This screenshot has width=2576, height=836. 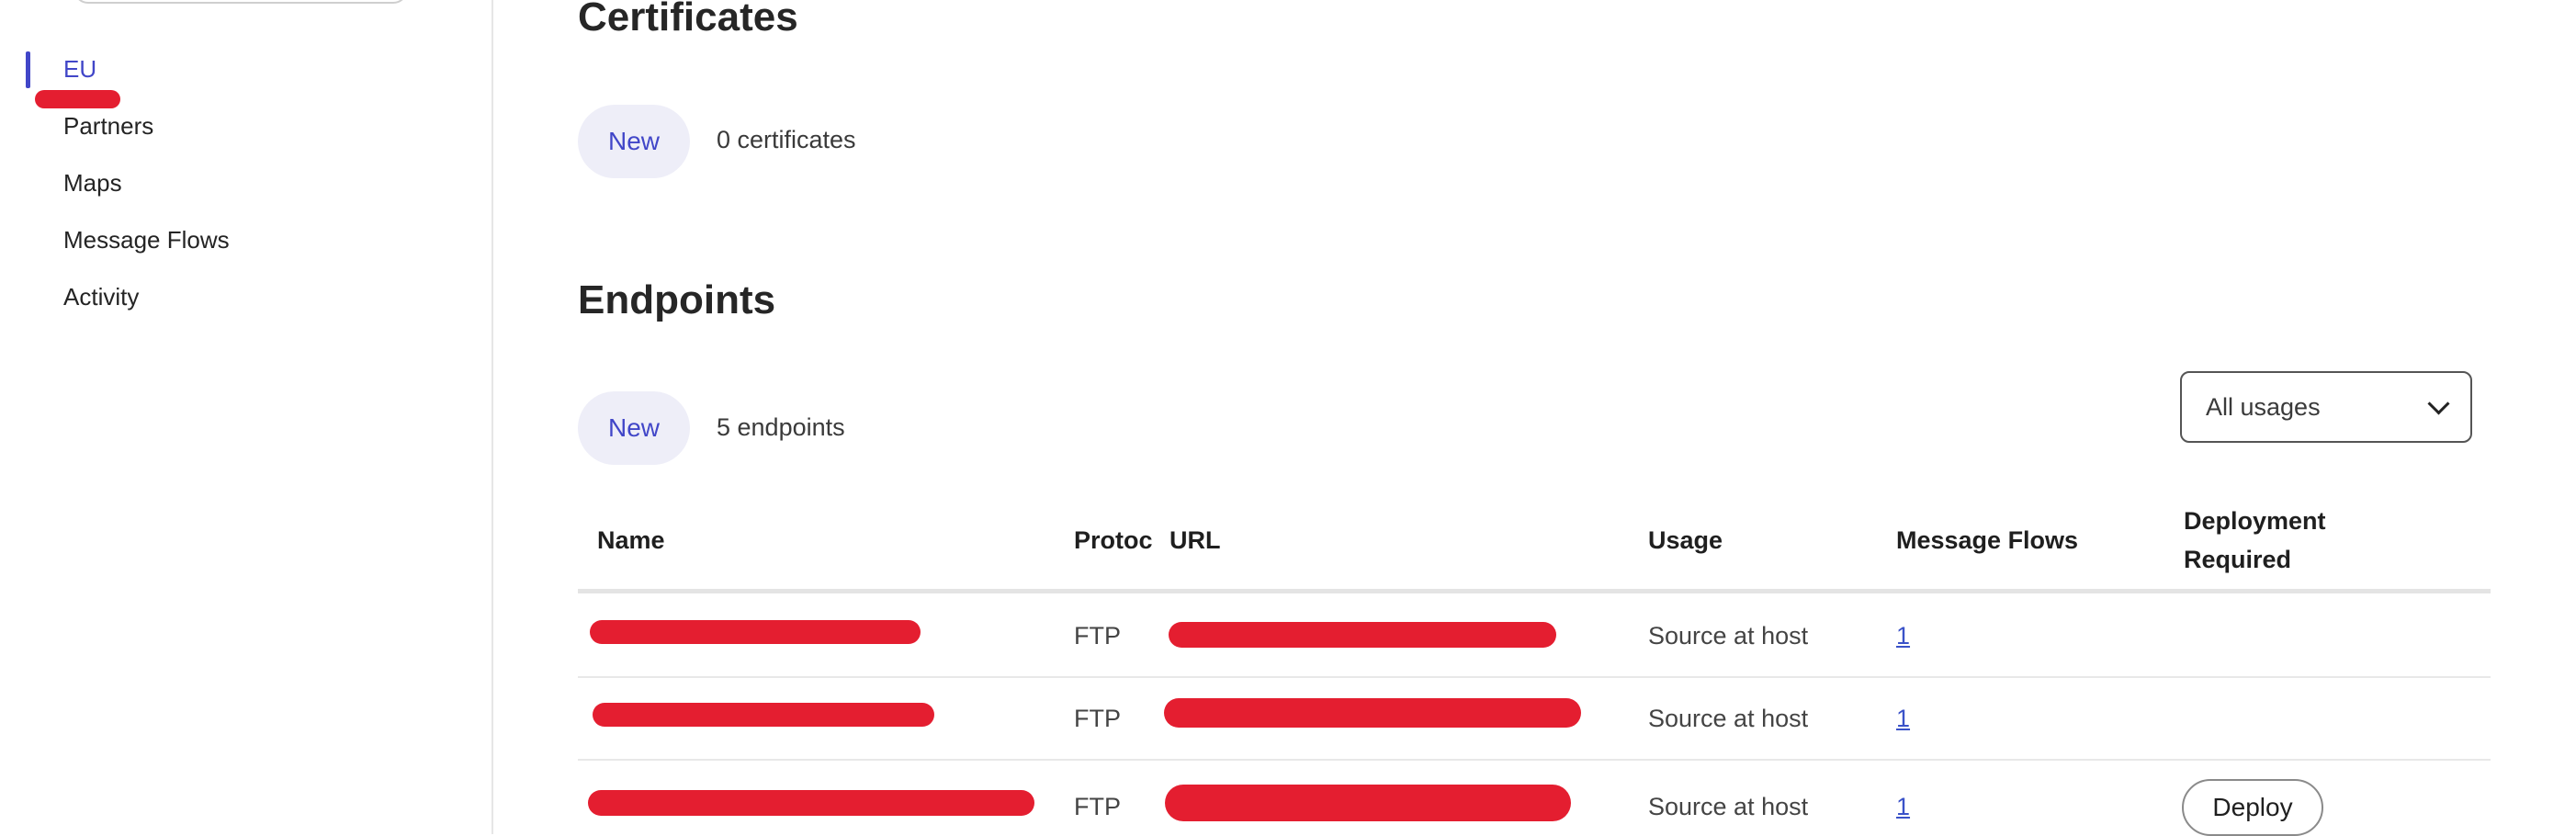 I want to click on column-header-message-flows: Message Flows, so click(x=1987, y=540).